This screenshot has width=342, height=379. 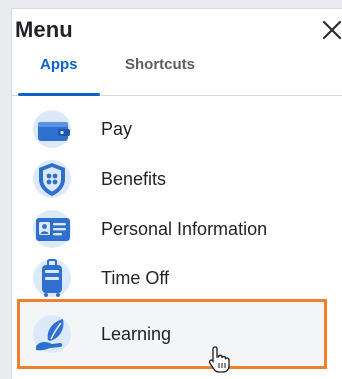 I want to click on menu-item-pay: Pay, so click(x=176, y=129).